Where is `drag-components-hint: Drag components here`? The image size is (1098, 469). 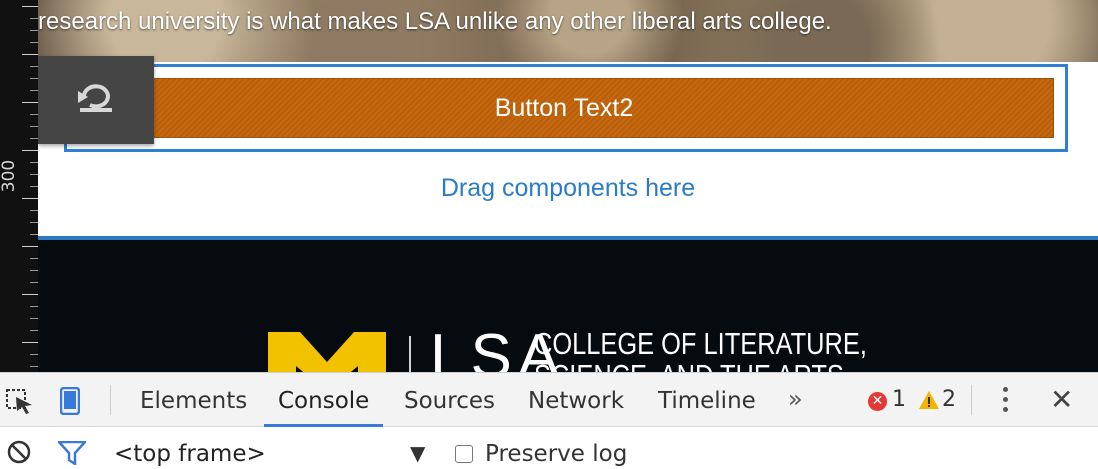 drag-components-hint: Drag components here is located at coordinates (568, 188).